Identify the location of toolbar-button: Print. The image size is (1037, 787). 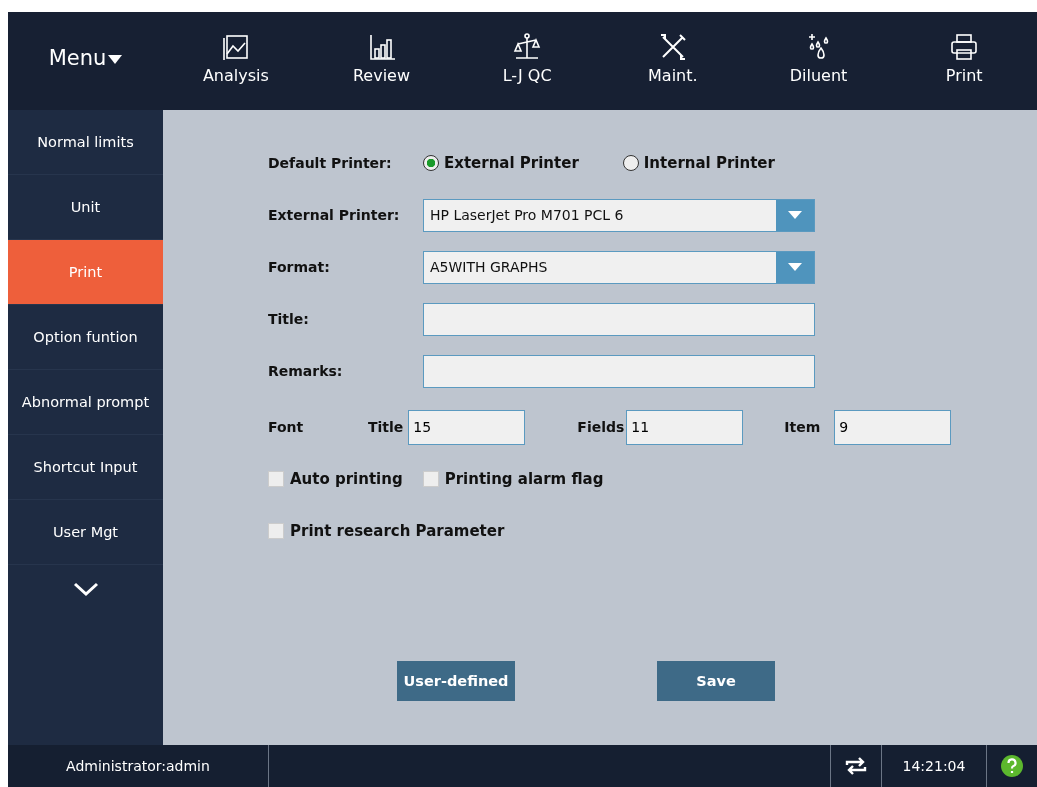
(964, 61).